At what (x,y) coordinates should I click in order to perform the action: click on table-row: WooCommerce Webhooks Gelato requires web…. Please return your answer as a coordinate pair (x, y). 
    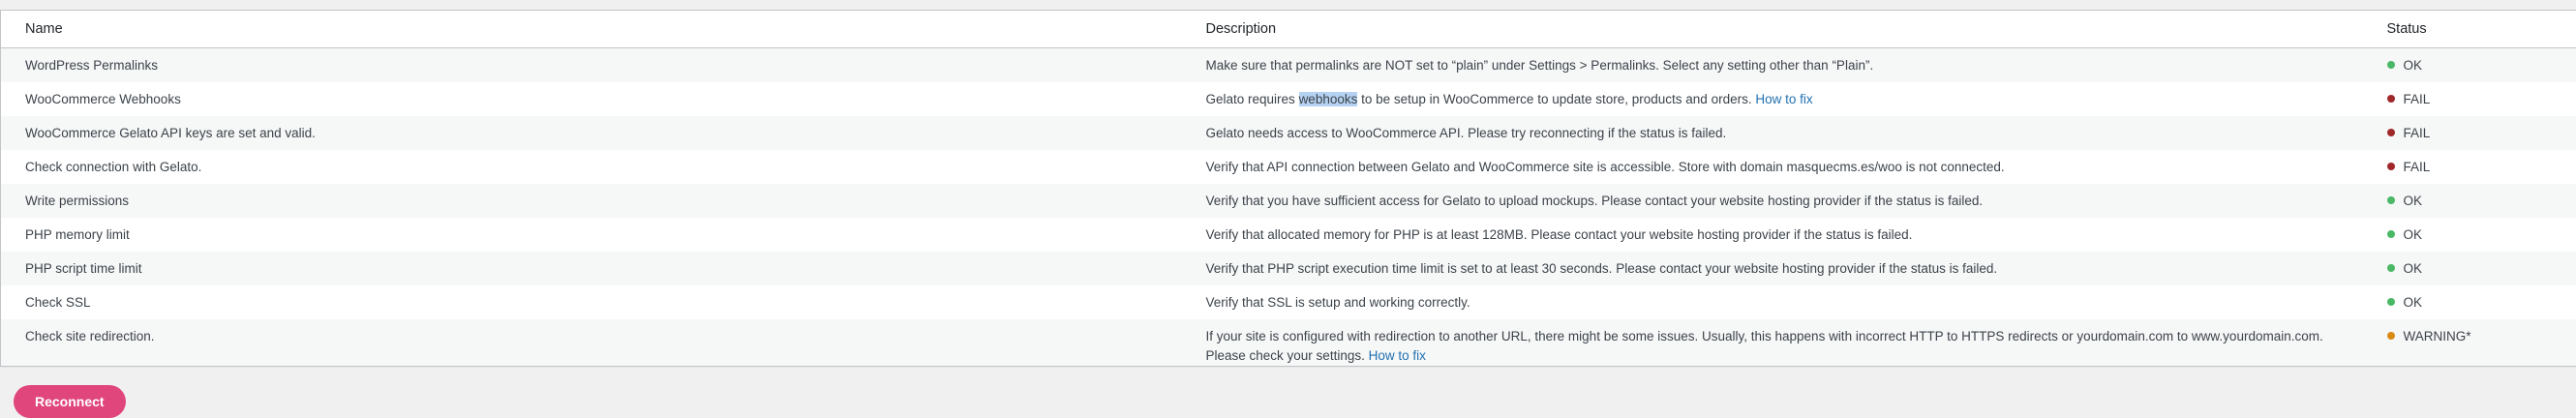
    Looking at the image, I should click on (1289, 99).